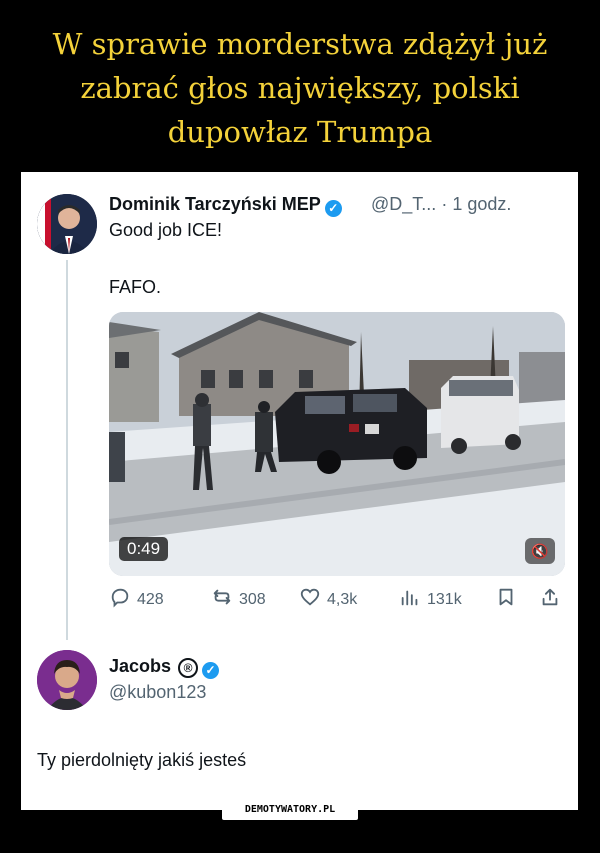  I want to click on video-duration-badge: 0:49, so click(144, 549).